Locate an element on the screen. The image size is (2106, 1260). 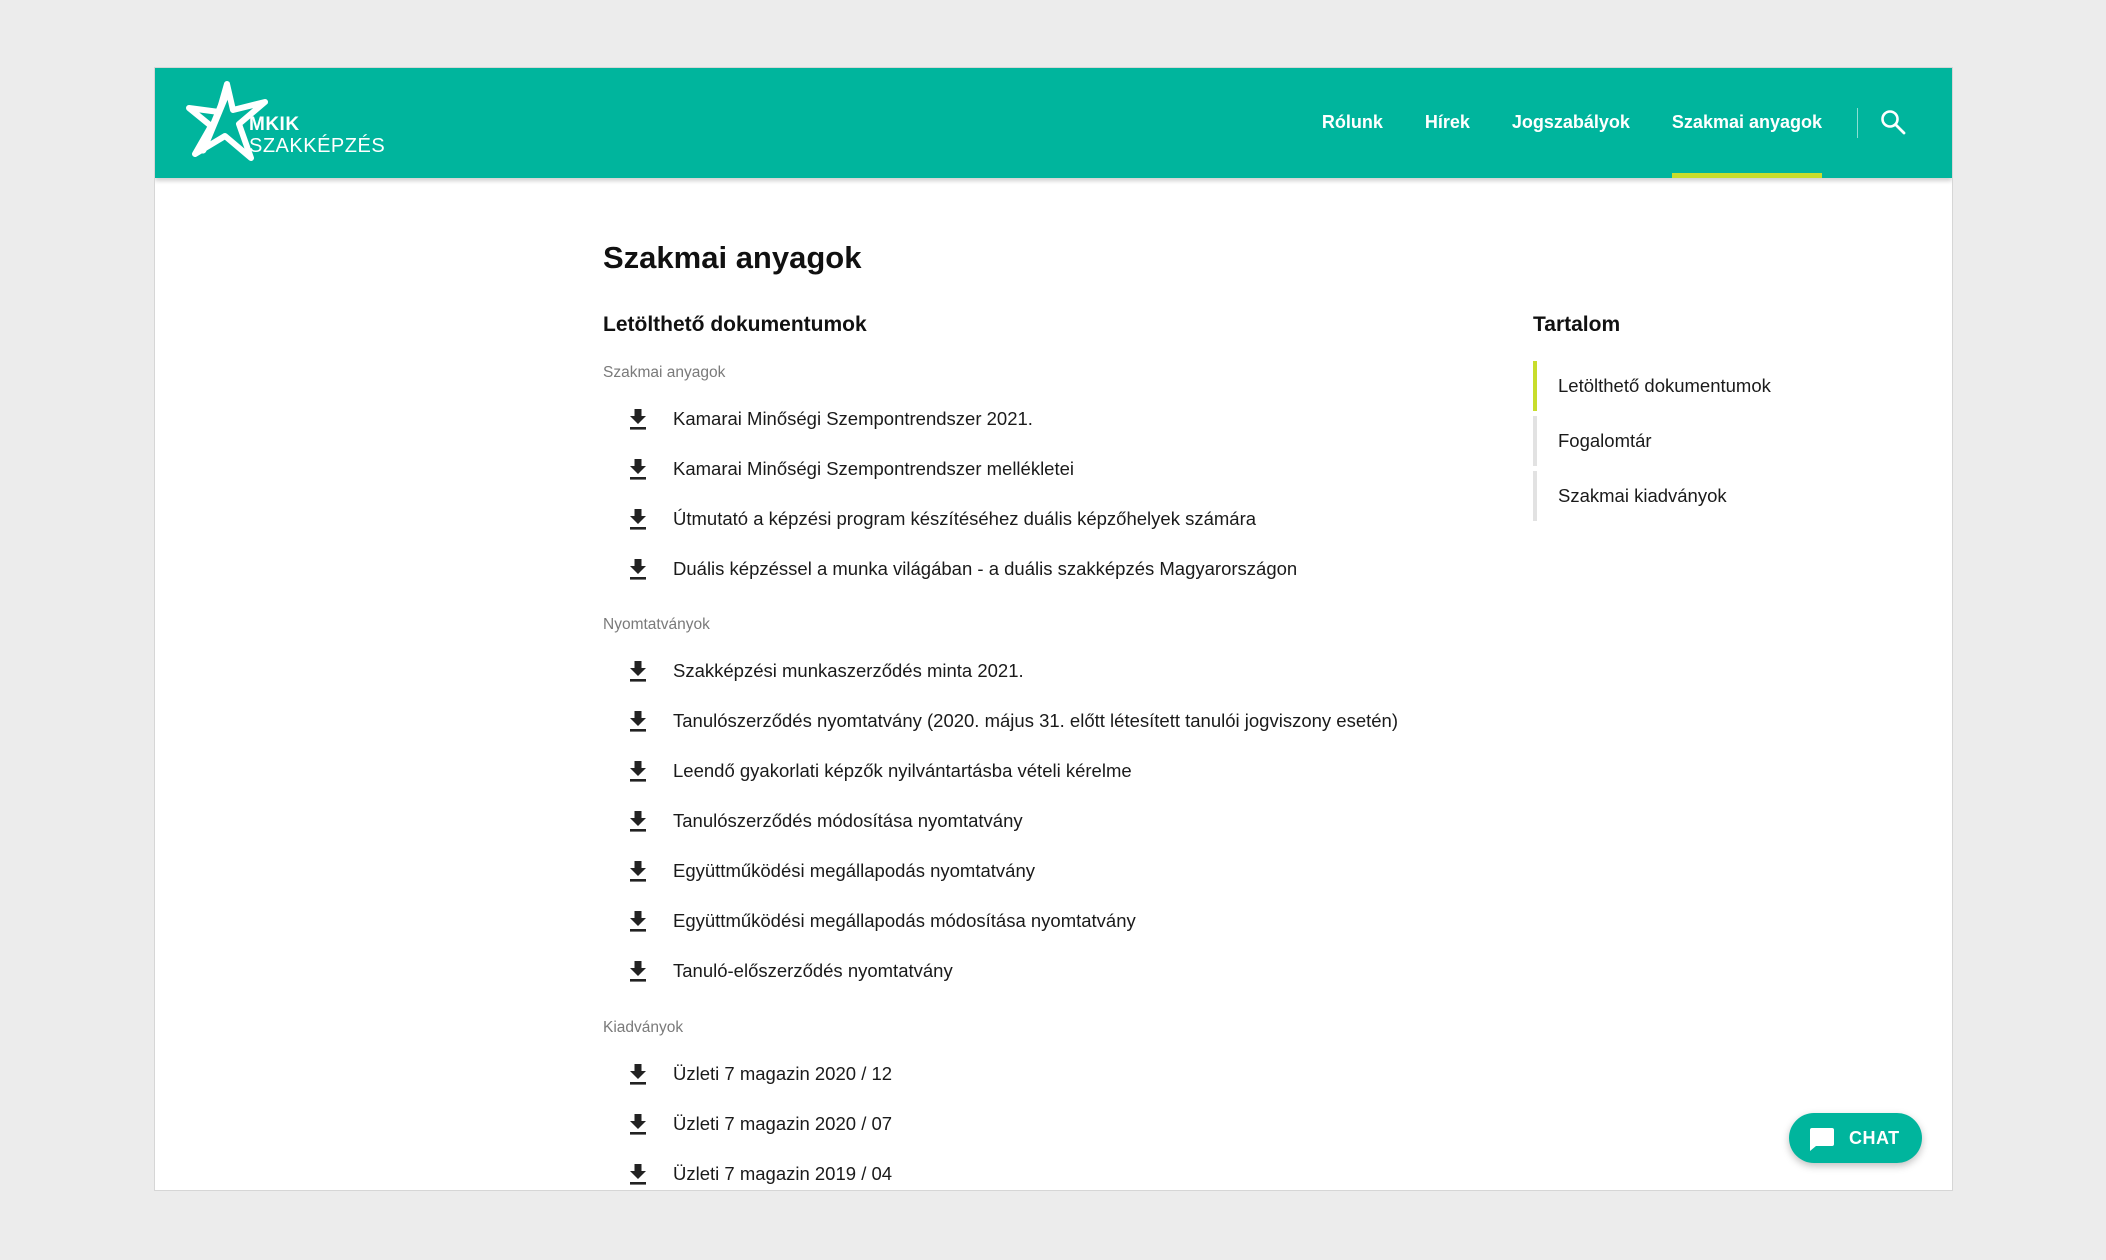
download-item: Tanuló-előszerződés nyomtatvány is located at coordinates (1043, 971).